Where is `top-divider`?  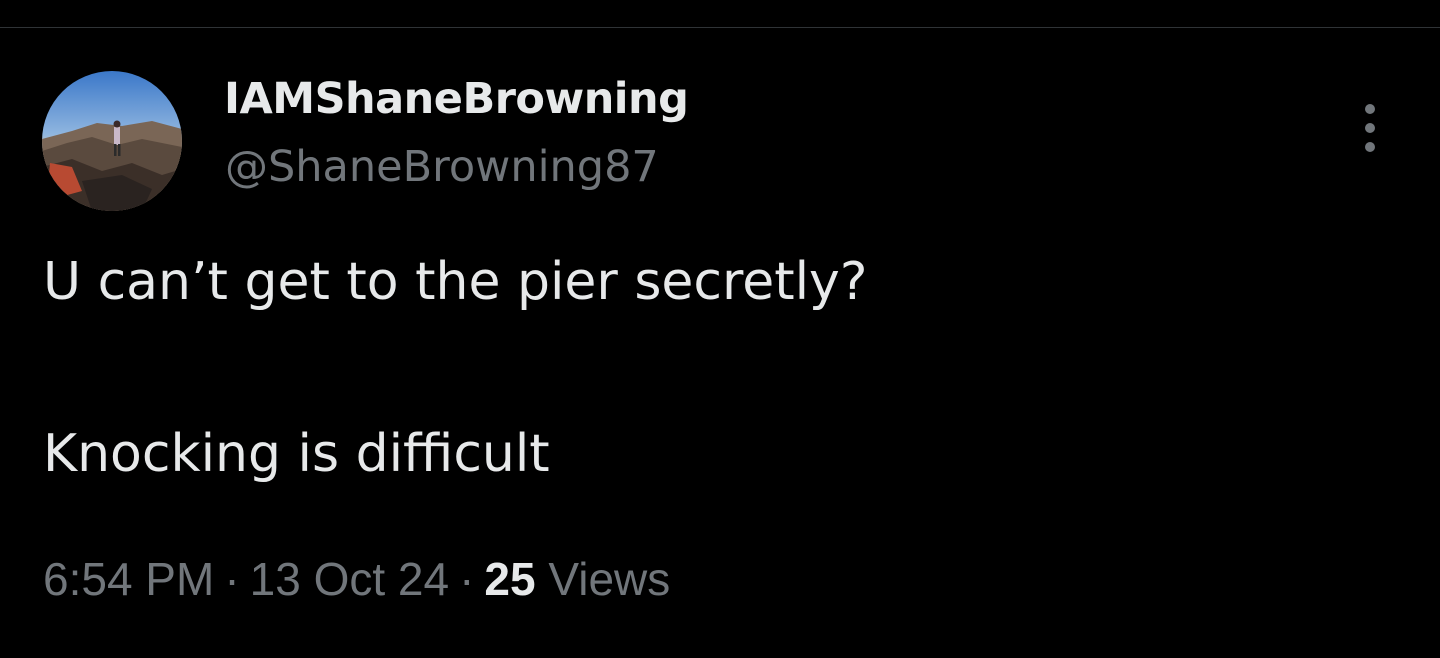
top-divider is located at coordinates (720, 27).